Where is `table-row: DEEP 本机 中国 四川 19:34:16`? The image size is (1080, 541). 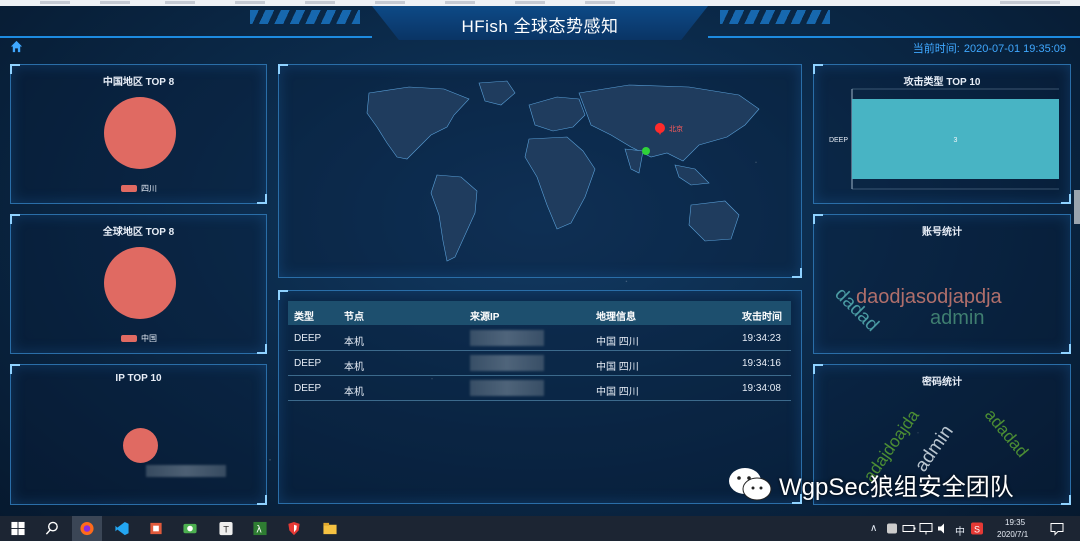 table-row: DEEP 本机 中国 四川 19:34:16 is located at coordinates (539, 363).